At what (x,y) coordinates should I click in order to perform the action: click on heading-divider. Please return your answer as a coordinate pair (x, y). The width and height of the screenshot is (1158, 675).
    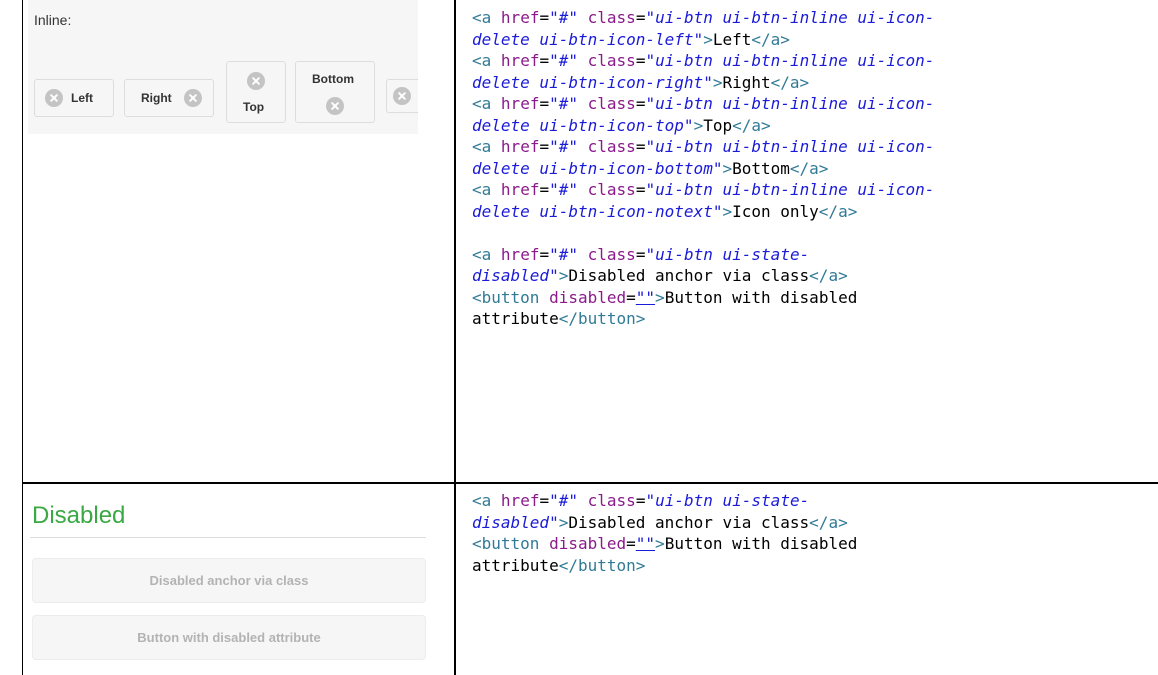
    Looking at the image, I should click on (228, 537).